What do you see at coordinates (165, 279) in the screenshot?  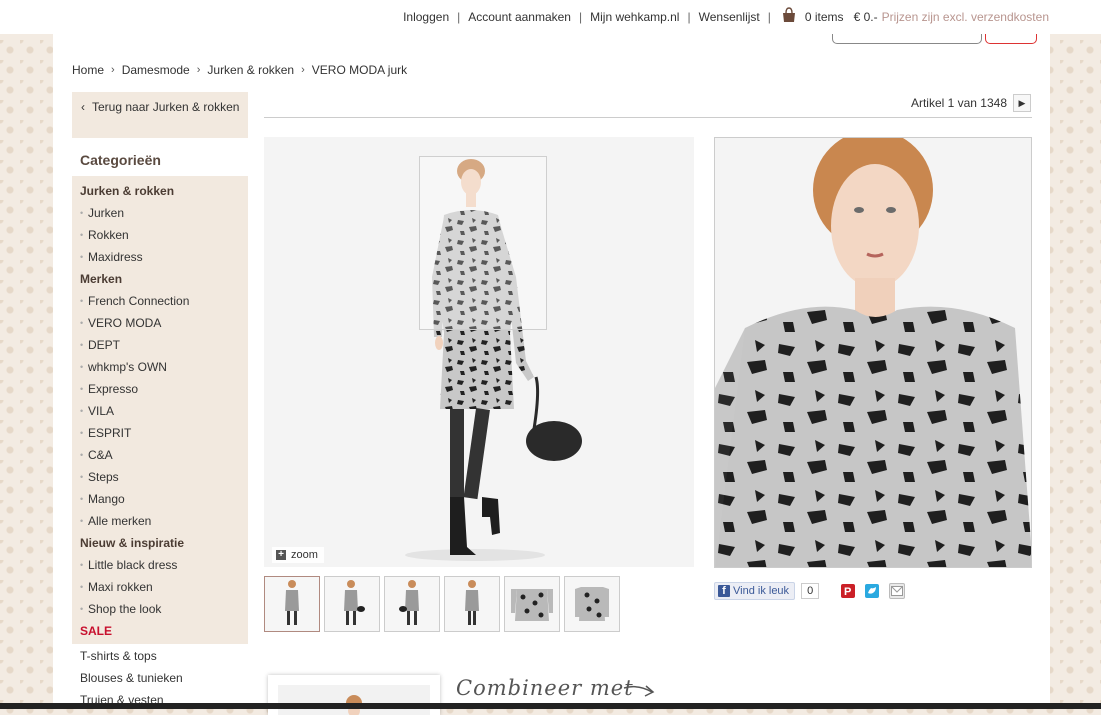 I see `category-group-title: Merken` at bounding box center [165, 279].